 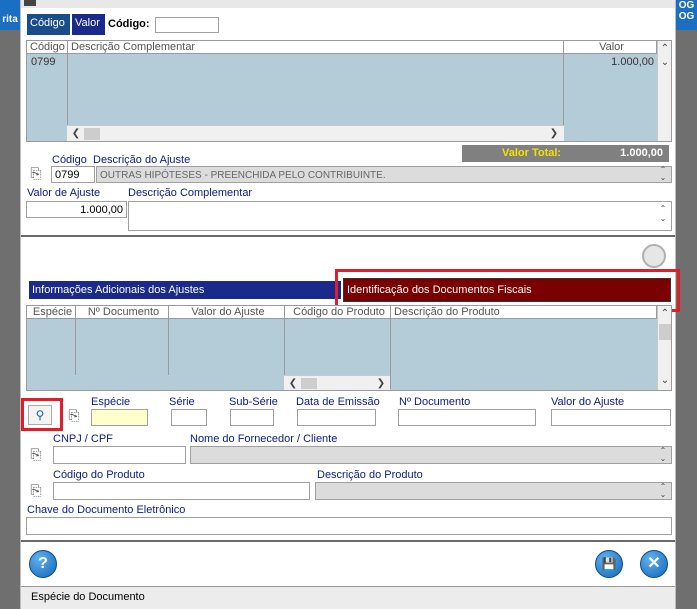 I want to click on search-icon: ⚲, so click(x=40, y=415).